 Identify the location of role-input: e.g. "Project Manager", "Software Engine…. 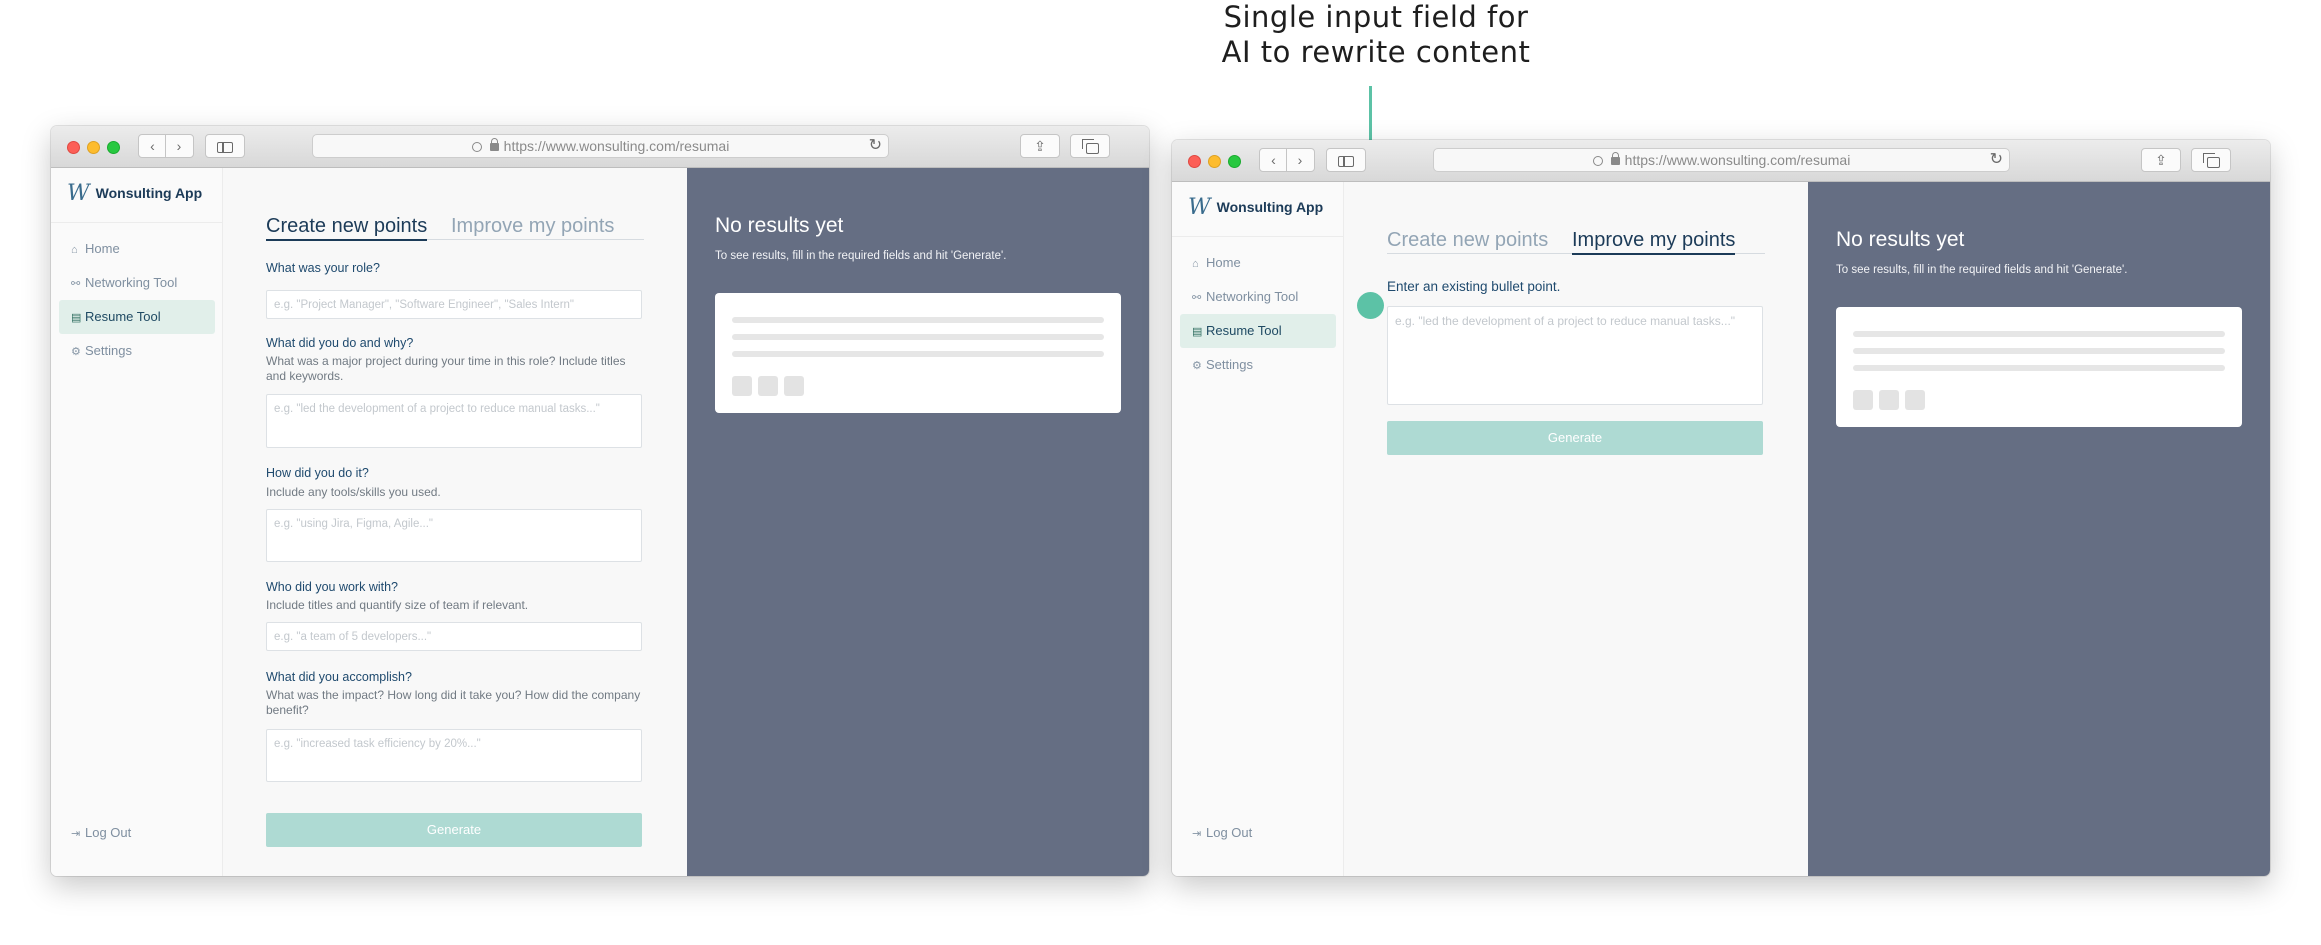
(454, 304).